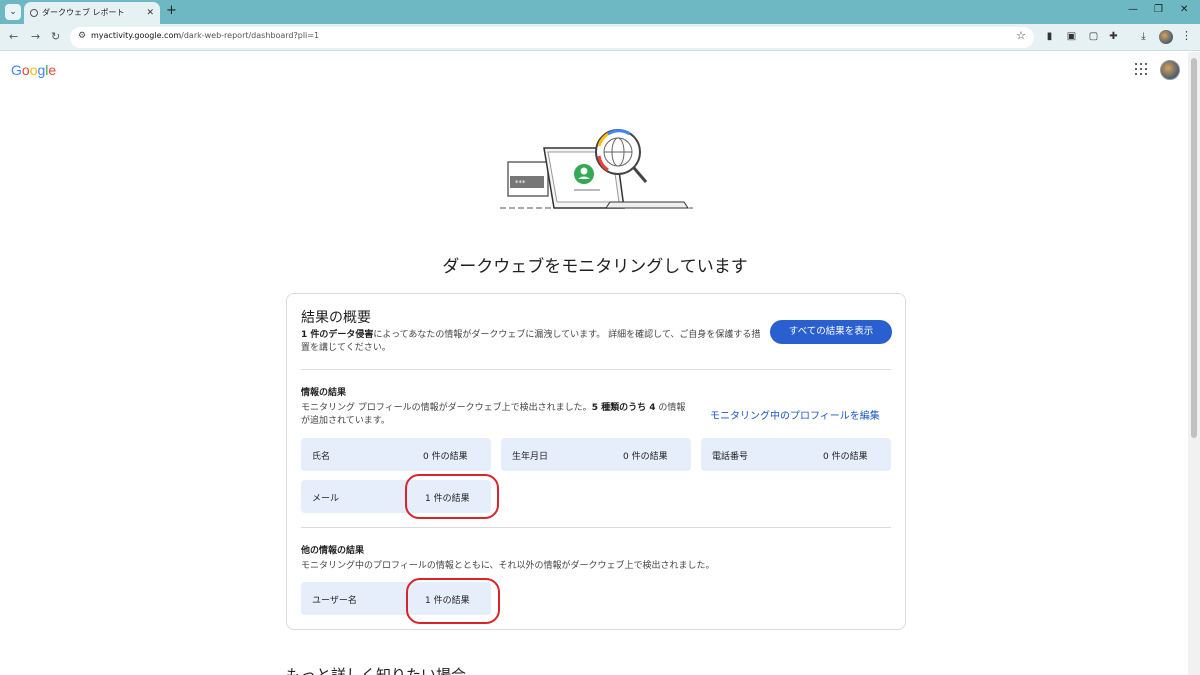  What do you see at coordinates (600, 12) in the screenshot?
I see `tab-strip: ⌄ ダークウェブ レポート ✕ + — ❐ ✕` at bounding box center [600, 12].